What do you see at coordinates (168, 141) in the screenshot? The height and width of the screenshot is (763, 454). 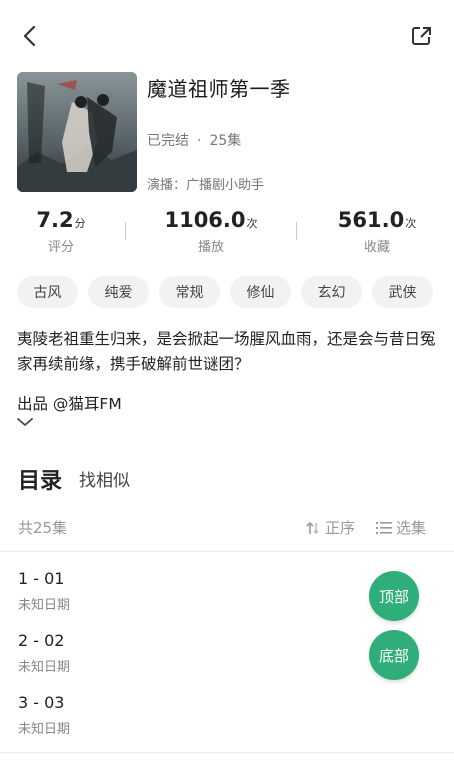 I see `status-text: 已完结` at bounding box center [168, 141].